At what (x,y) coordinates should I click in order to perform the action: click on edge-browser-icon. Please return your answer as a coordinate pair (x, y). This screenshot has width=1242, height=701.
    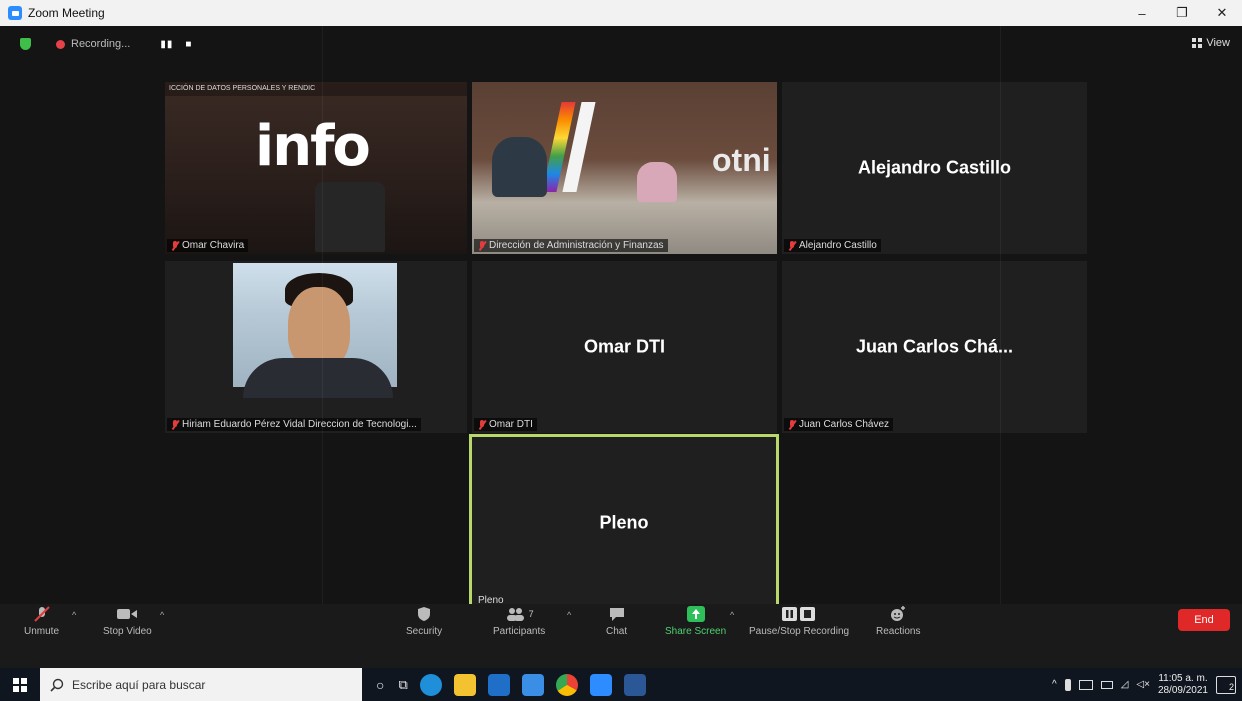
    Looking at the image, I should click on (430, 684).